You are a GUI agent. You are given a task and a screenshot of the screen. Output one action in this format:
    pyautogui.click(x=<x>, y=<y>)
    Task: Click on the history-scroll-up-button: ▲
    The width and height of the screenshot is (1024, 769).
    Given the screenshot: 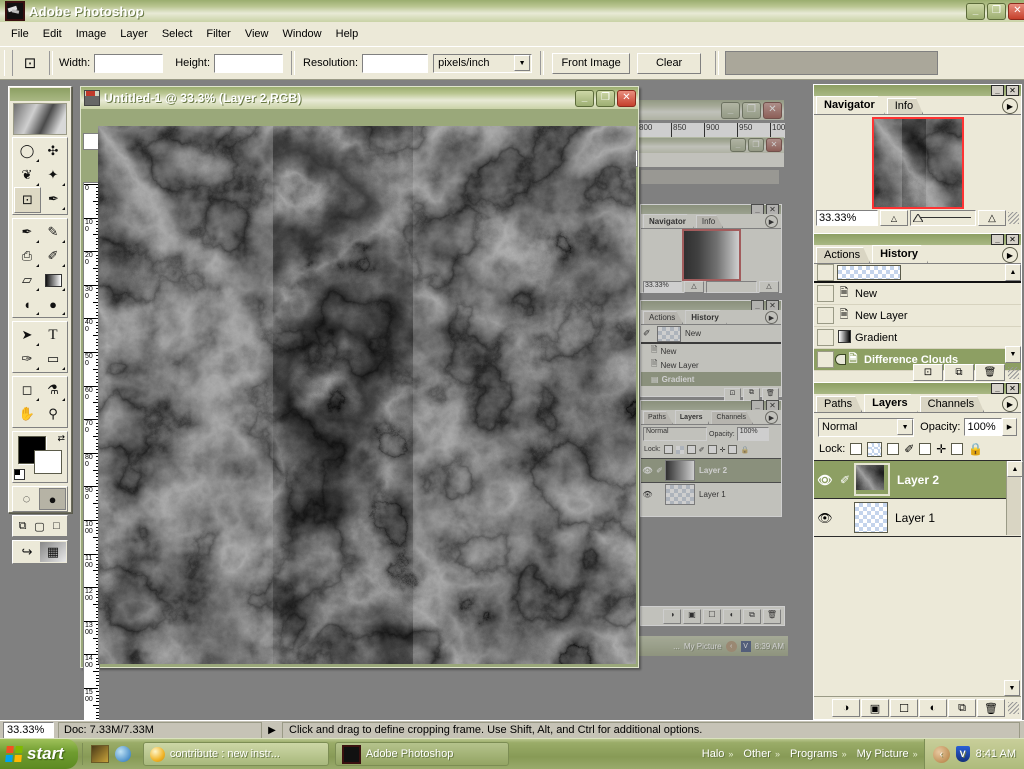 What is the action you would take?
    pyautogui.click(x=1013, y=272)
    